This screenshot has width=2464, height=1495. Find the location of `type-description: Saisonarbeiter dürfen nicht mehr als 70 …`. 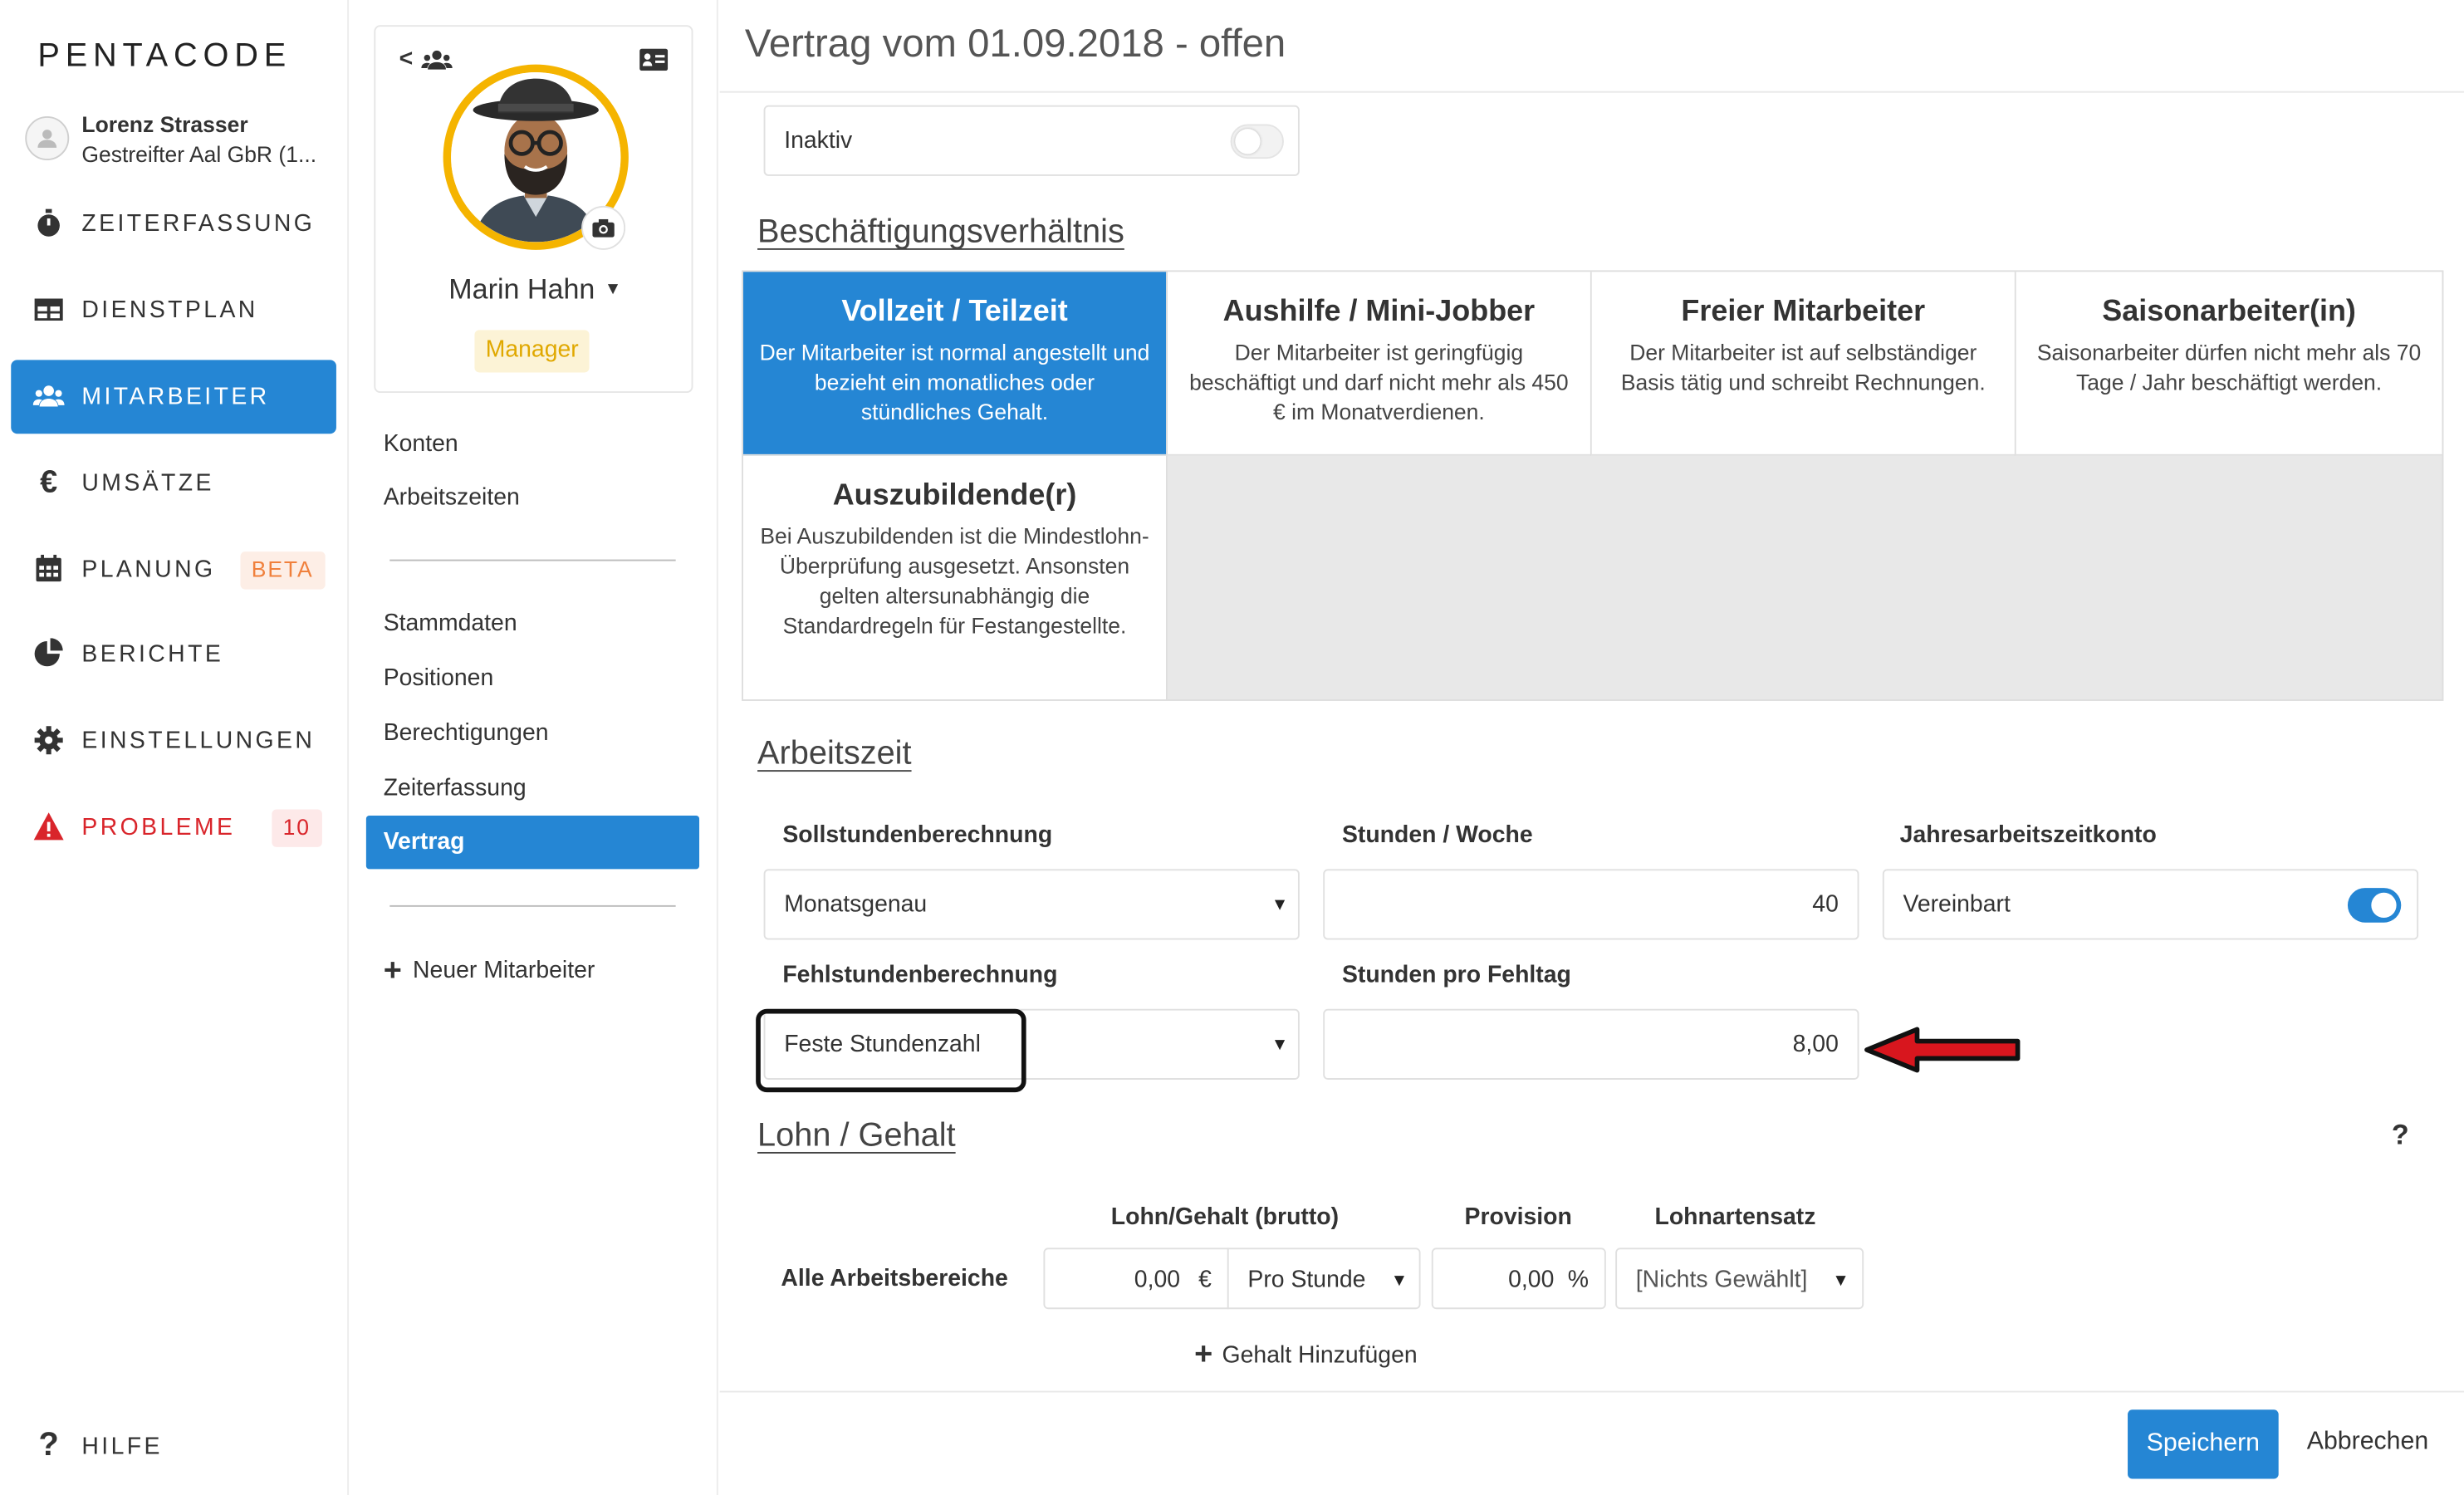

type-description: Saisonarbeiter dürfen nicht mehr als 70 … is located at coordinates (2229, 367).